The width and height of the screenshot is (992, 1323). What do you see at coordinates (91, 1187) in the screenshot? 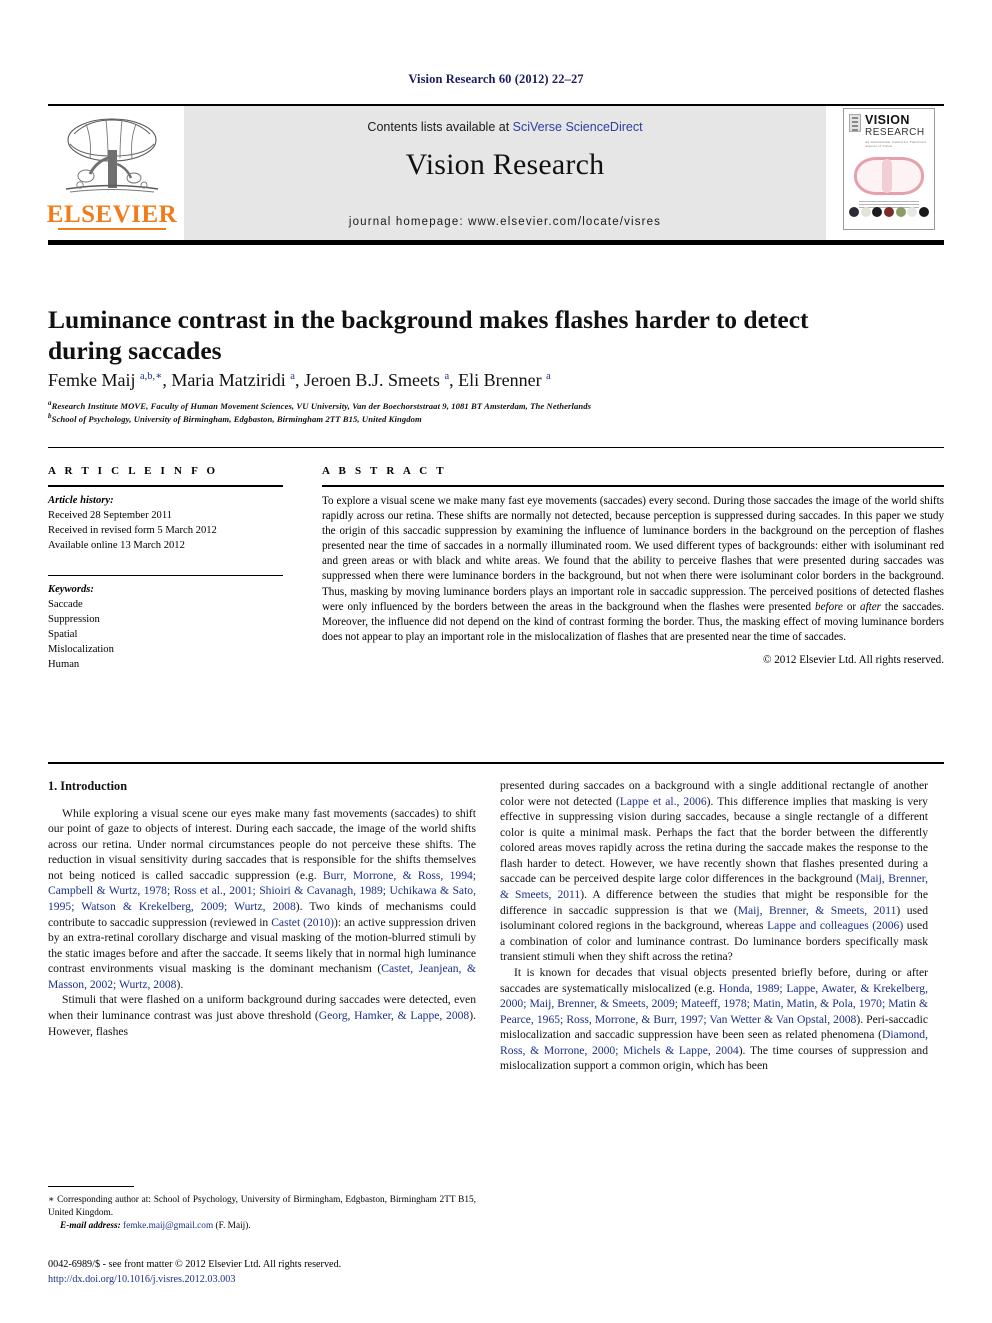
I see `footnote-divider` at bounding box center [91, 1187].